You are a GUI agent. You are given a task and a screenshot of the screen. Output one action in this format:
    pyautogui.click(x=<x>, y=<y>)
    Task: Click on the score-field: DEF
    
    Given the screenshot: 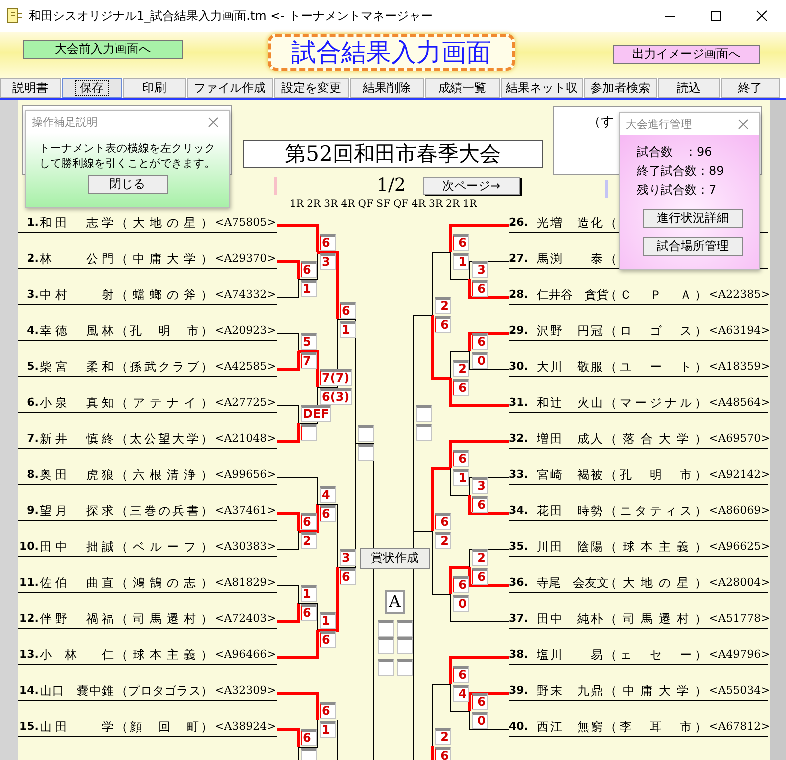 What is the action you would take?
    pyautogui.click(x=316, y=413)
    